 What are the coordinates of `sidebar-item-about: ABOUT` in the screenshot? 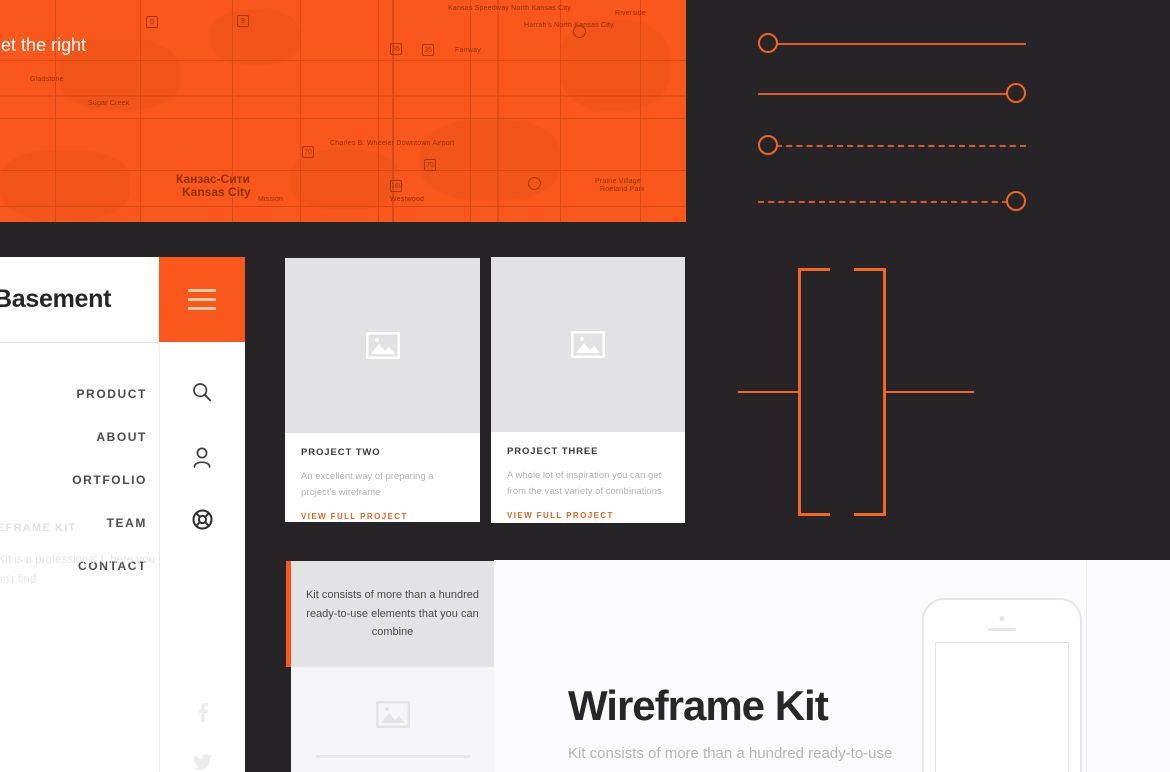 It's located at (79, 436).